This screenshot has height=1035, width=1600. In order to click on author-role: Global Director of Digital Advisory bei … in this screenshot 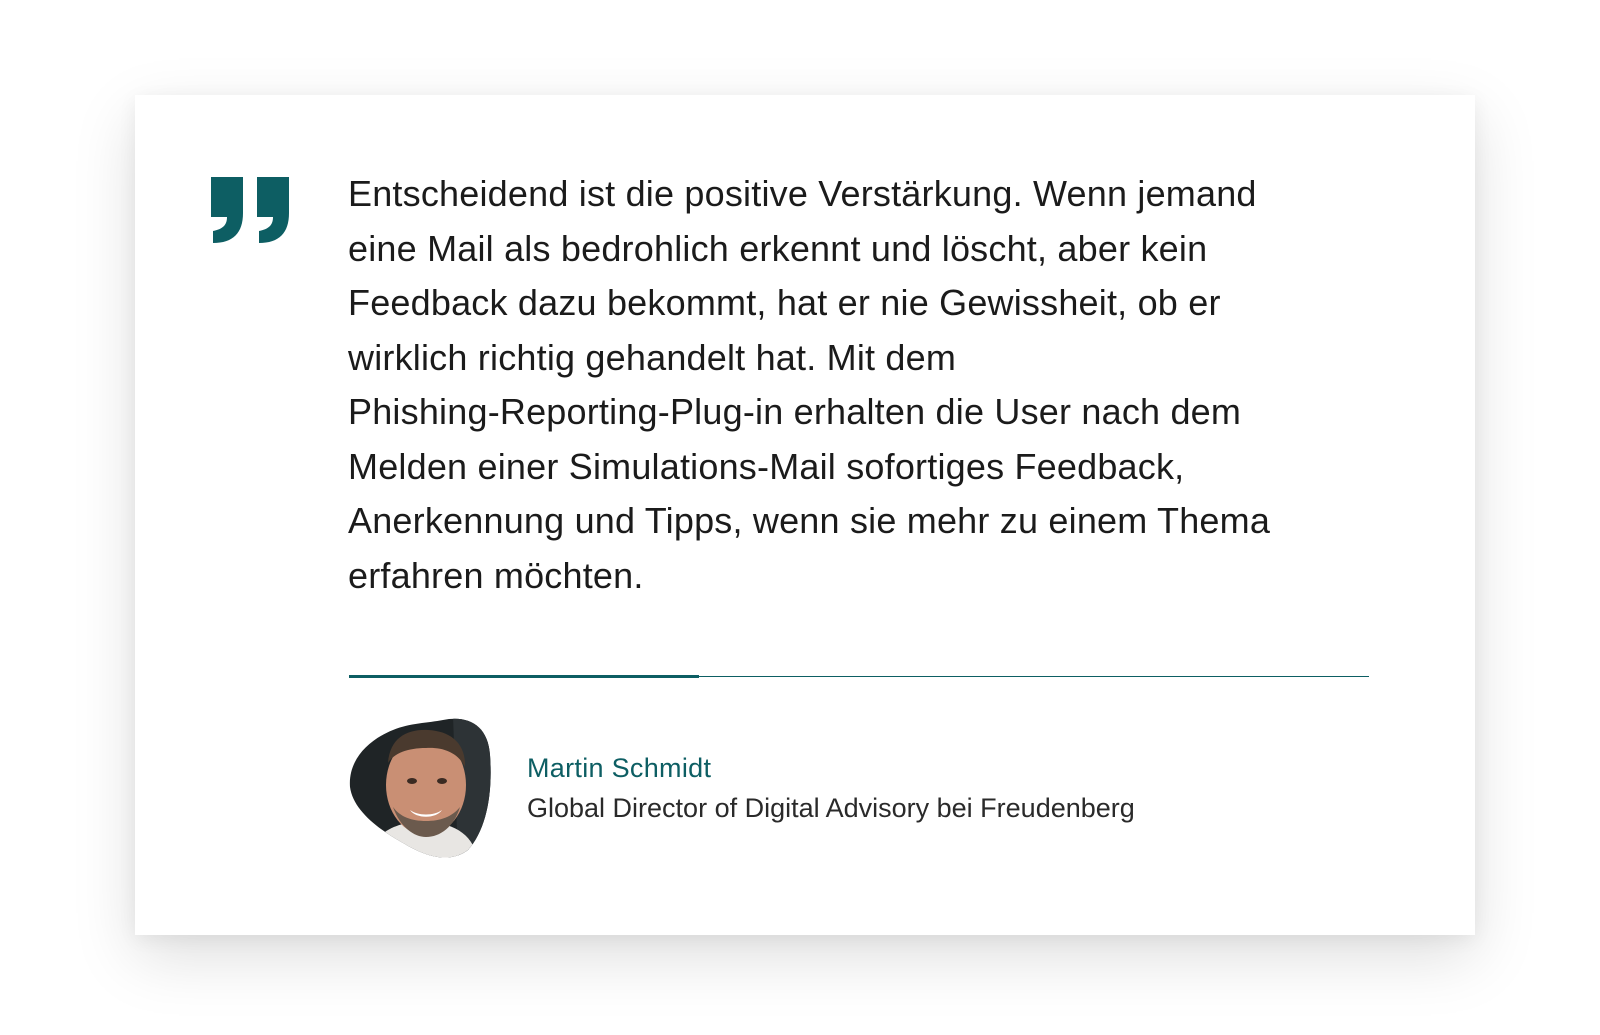, I will do `click(831, 808)`.